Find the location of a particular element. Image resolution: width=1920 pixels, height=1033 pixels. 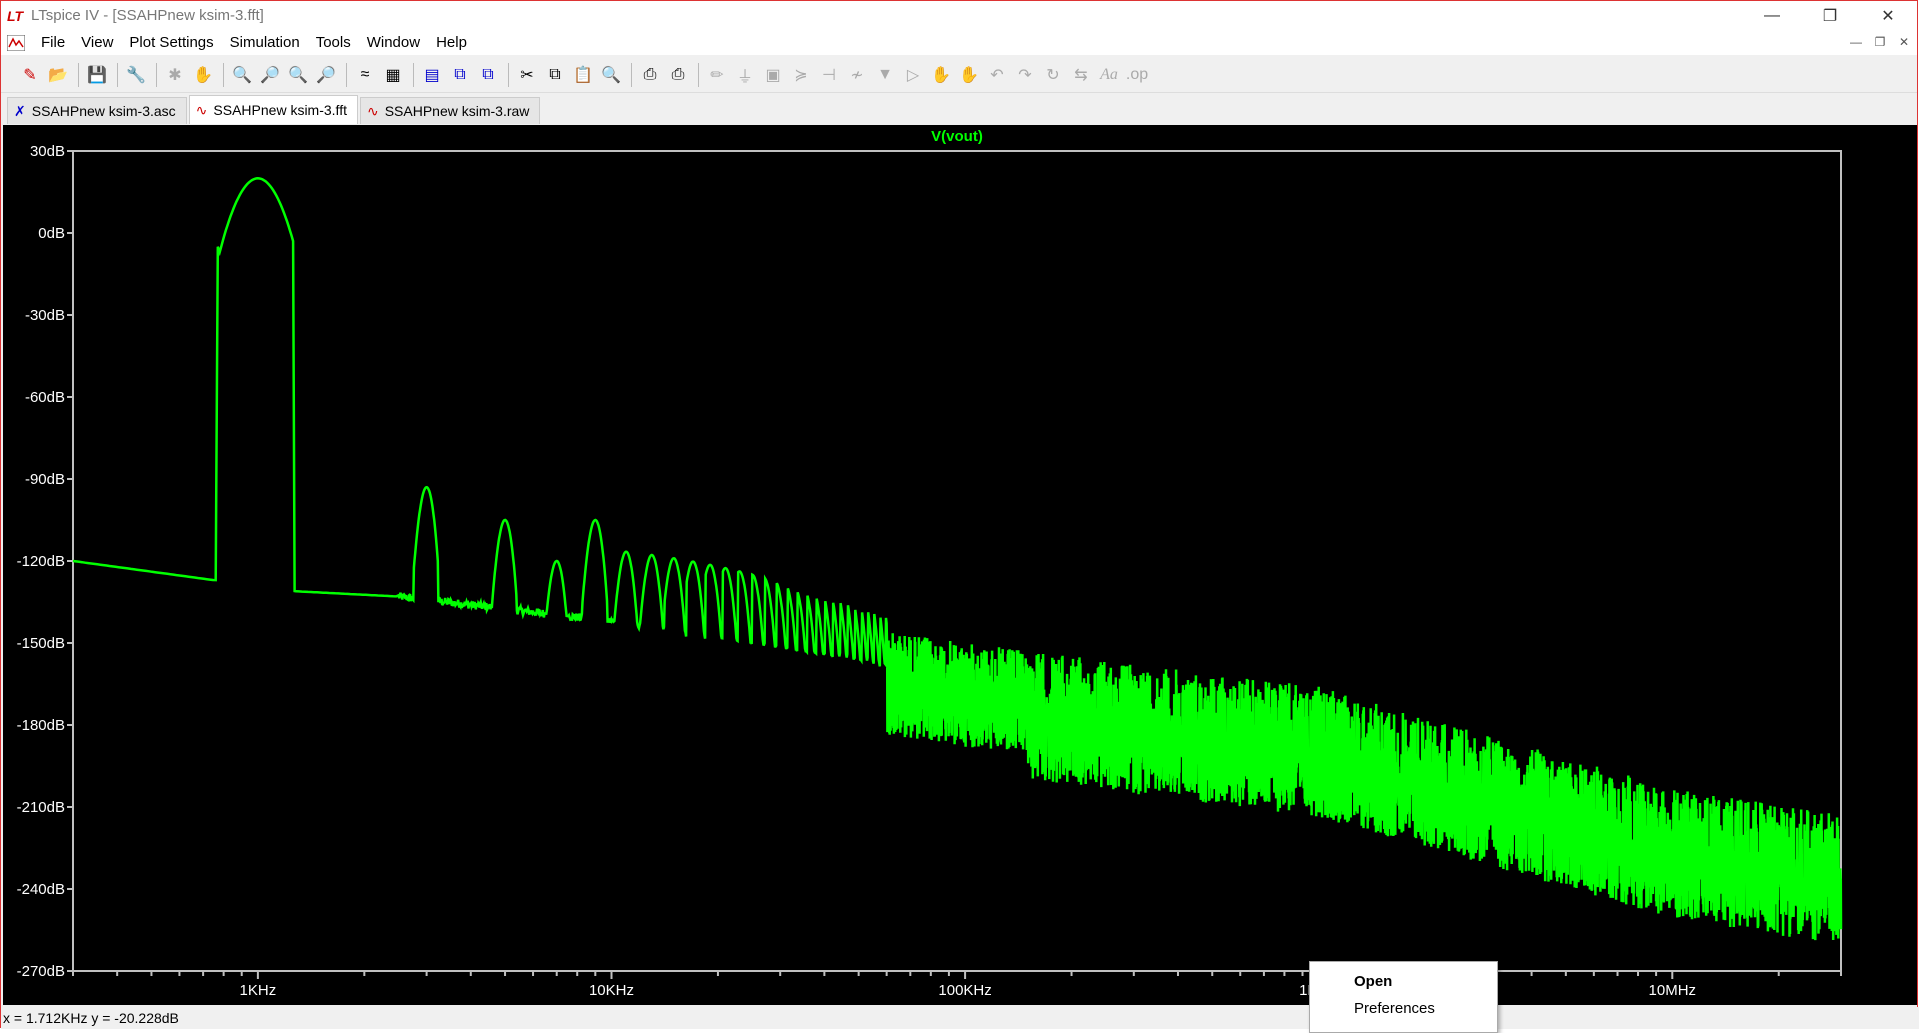

autorange-icon: ≈ is located at coordinates (365, 75).